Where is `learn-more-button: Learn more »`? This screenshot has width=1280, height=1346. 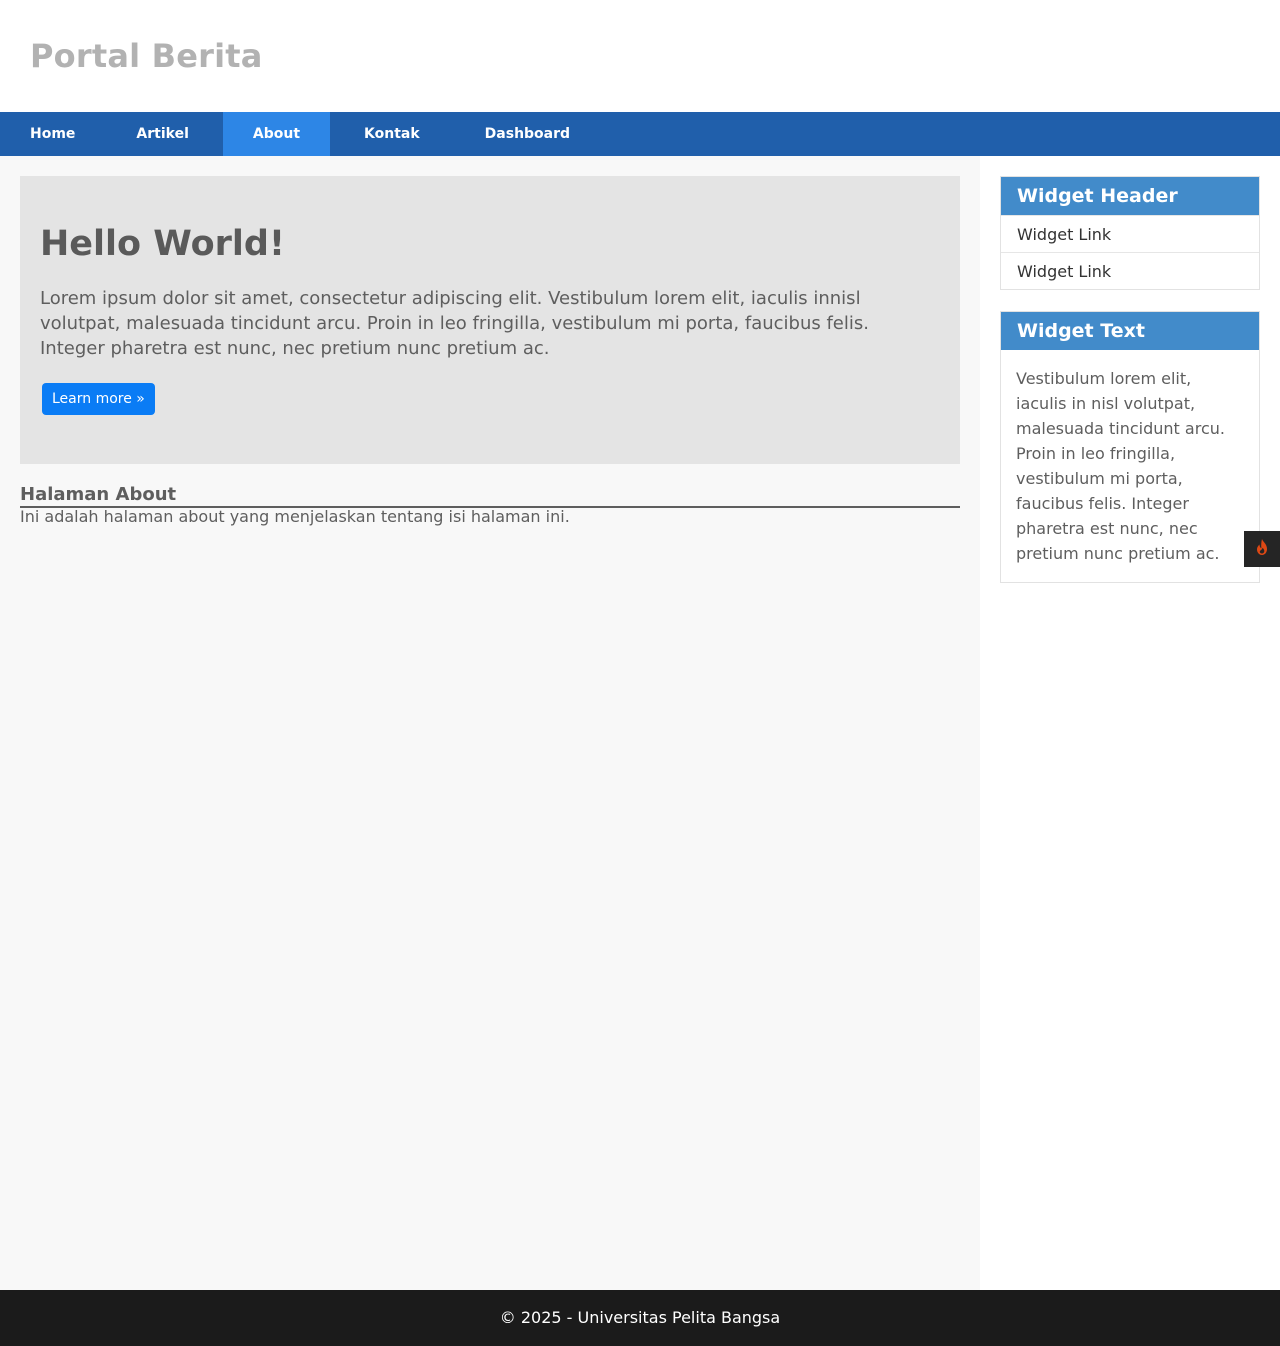 learn-more-button: Learn more » is located at coordinates (98, 399).